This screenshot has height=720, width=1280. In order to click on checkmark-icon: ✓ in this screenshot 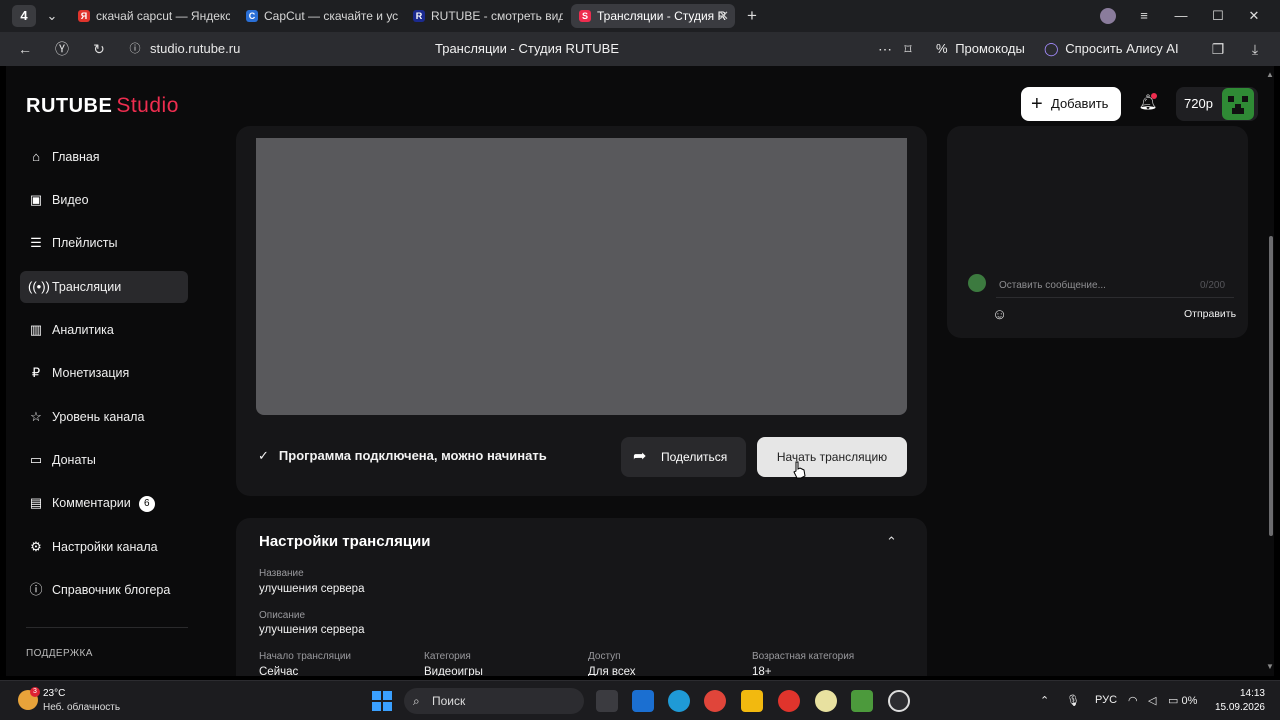, I will do `click(263, 455)`.